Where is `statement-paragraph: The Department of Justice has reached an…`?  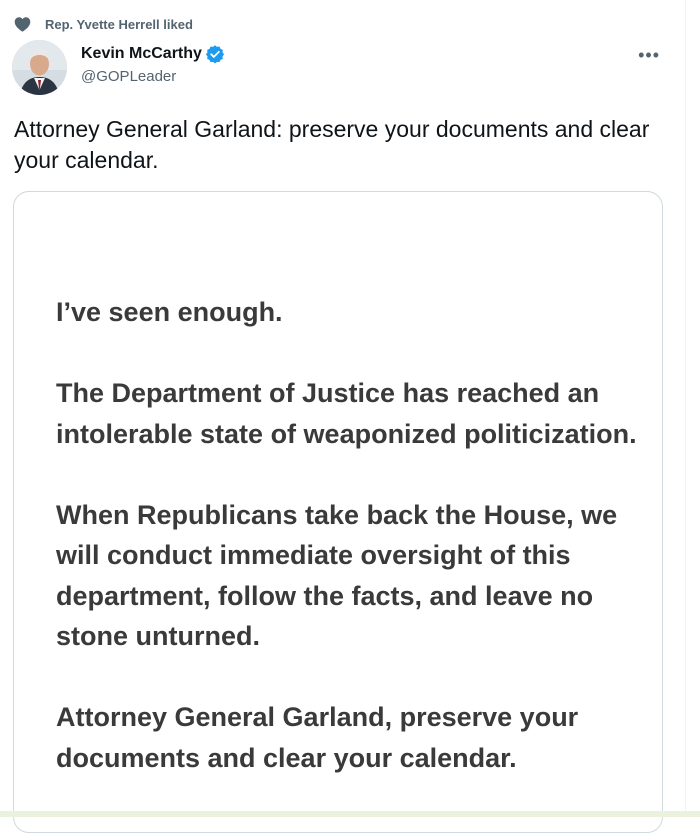
statement-paragraph: The Department of Justice has reached an… is located at coordinates (346, 413).